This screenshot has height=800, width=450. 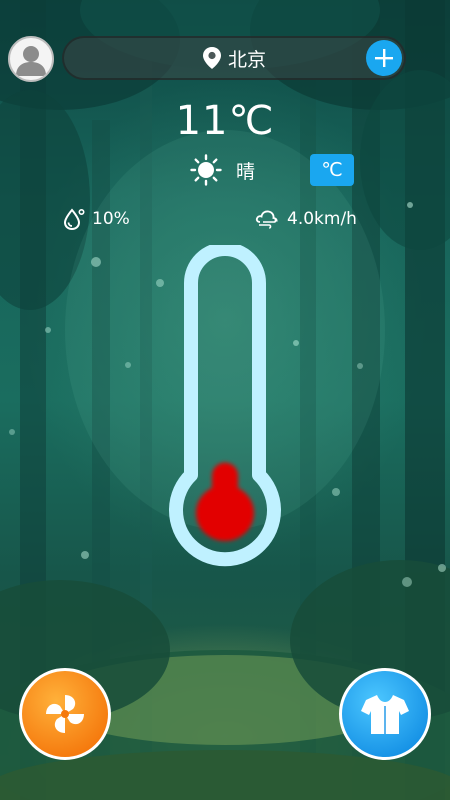 I want to click on city-name: 北京, so click(x=246, y=59).